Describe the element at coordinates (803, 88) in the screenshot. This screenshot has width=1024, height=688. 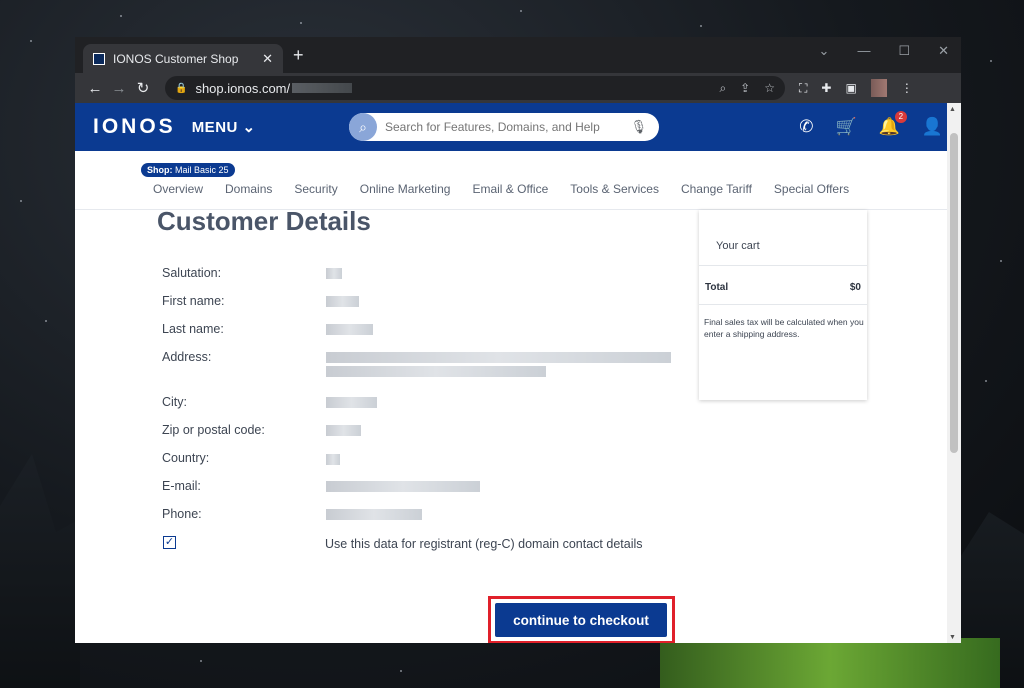
I see `screenshot-icon: ⛶` at that location.